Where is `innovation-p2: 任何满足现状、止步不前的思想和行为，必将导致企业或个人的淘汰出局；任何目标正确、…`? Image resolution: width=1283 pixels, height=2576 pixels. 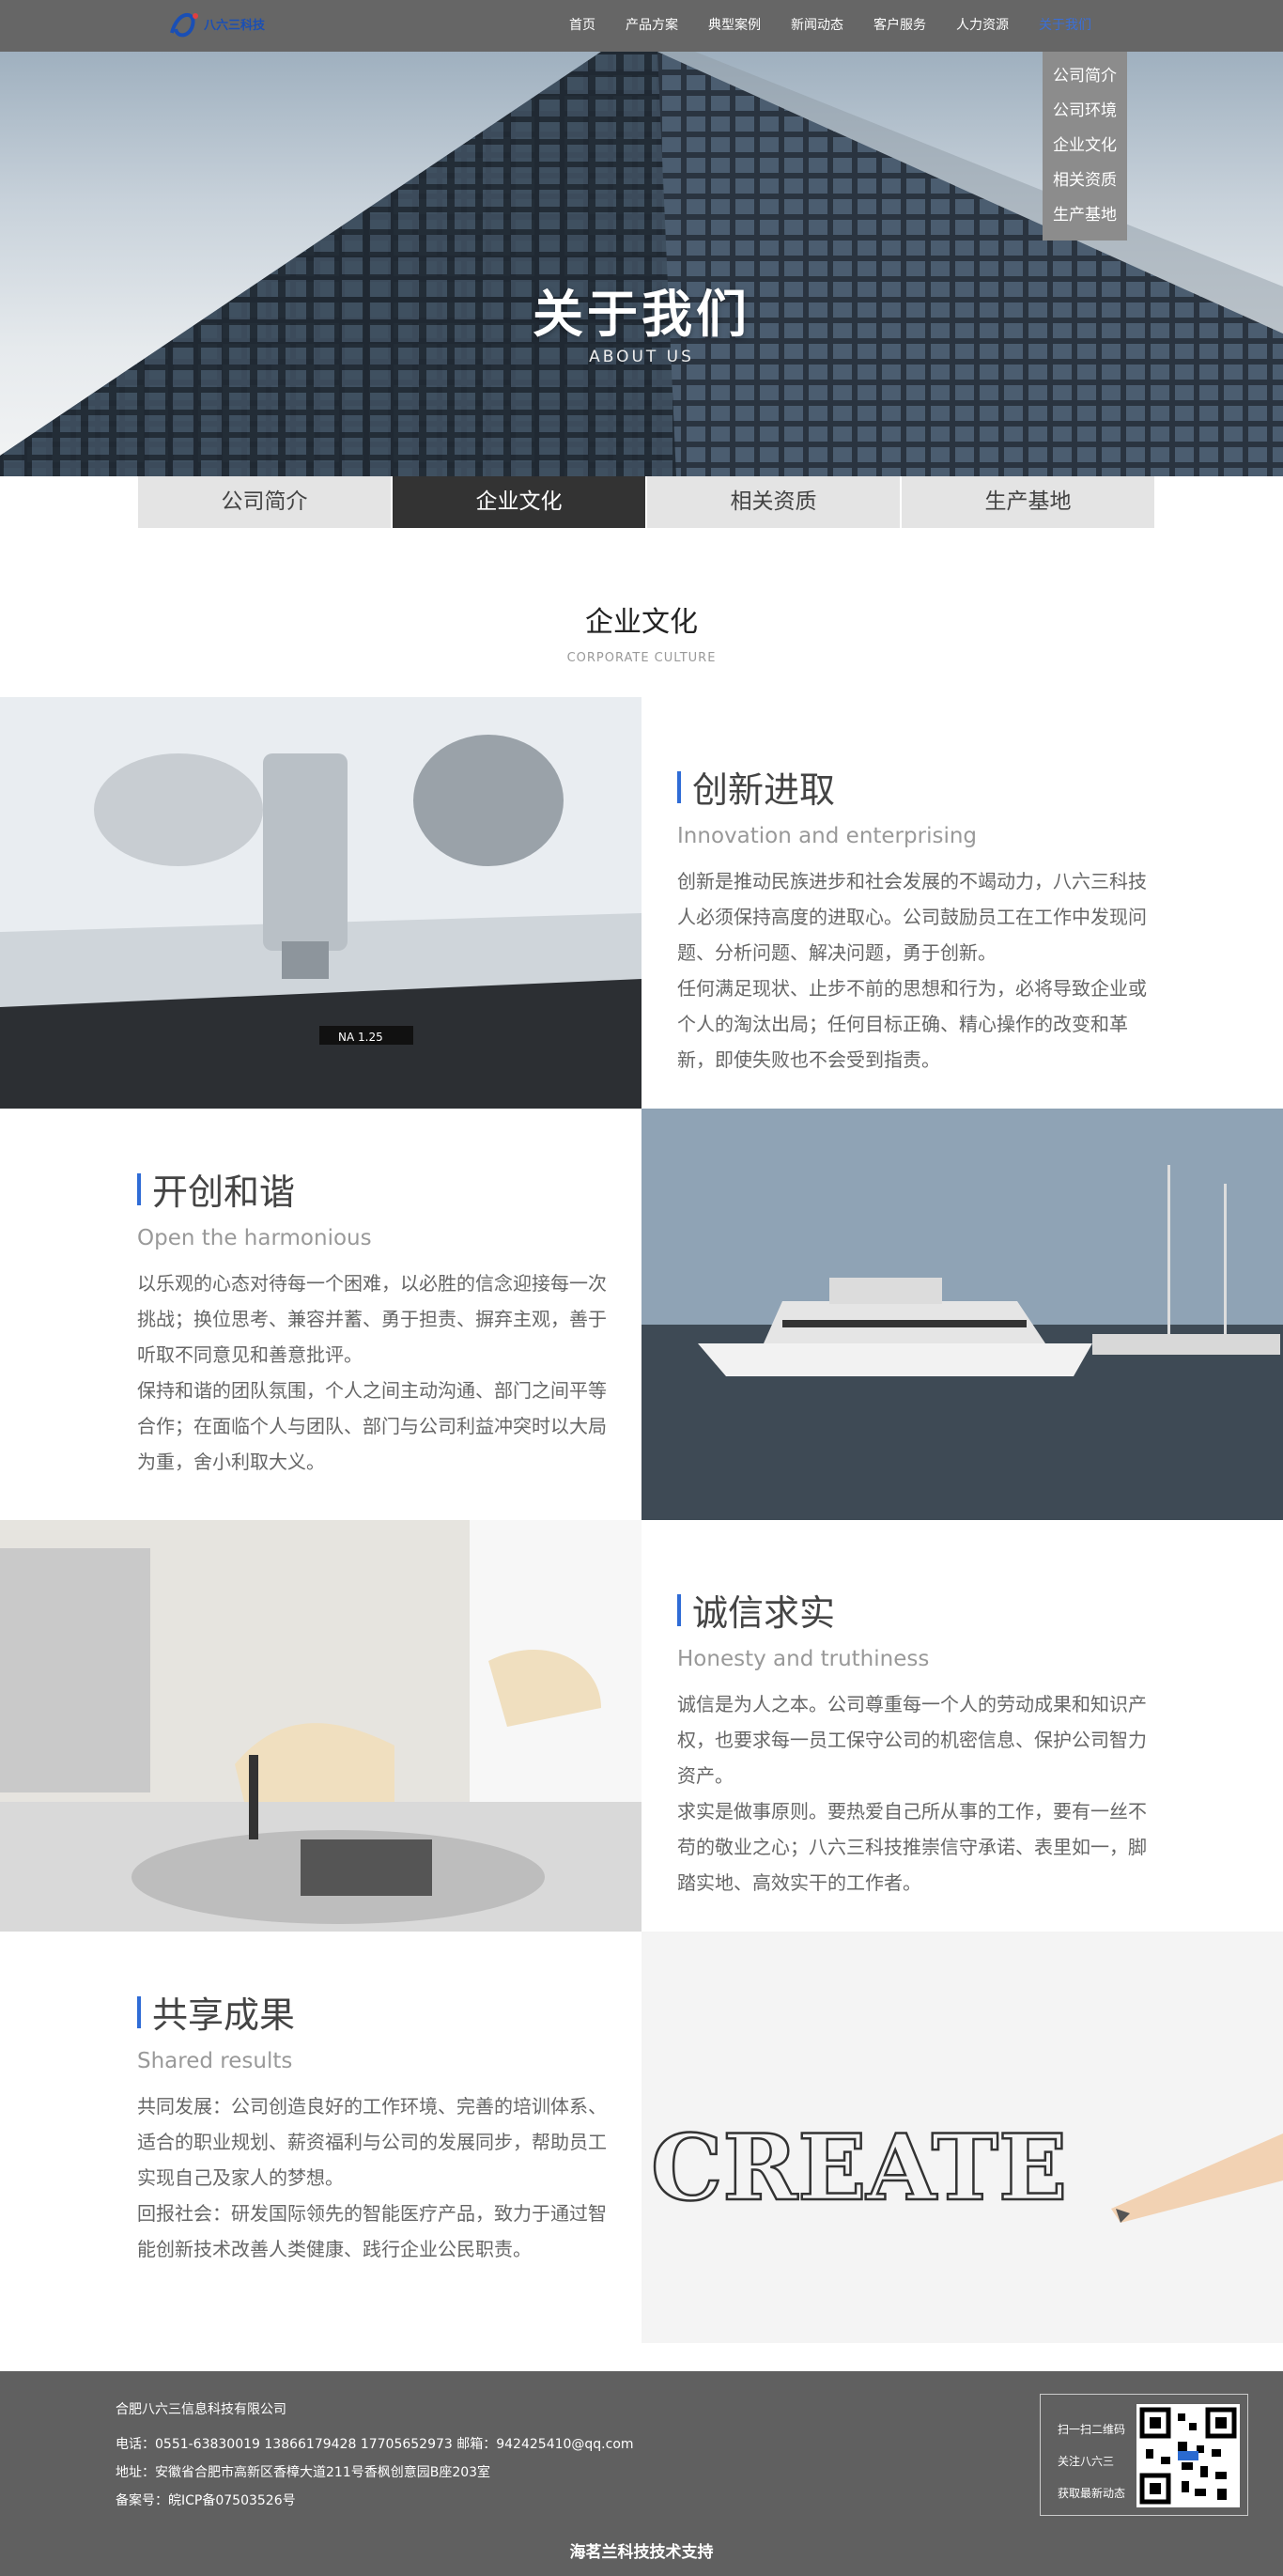
innovation-p2: 任何满足现状、止步不前的思想和行为，必将导致企业或个人的淘汰出局；任何目标正确、… is located at coordinates (912, 1024).